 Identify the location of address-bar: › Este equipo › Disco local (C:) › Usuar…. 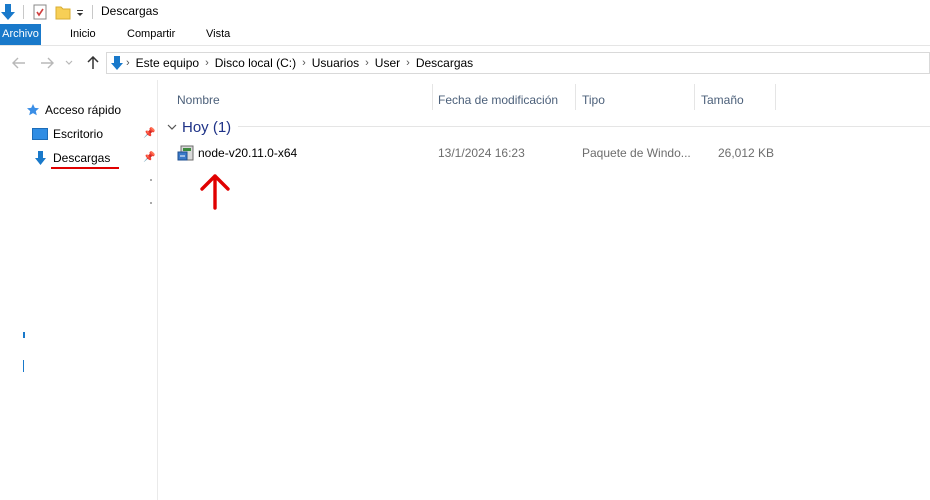
(518, 63).